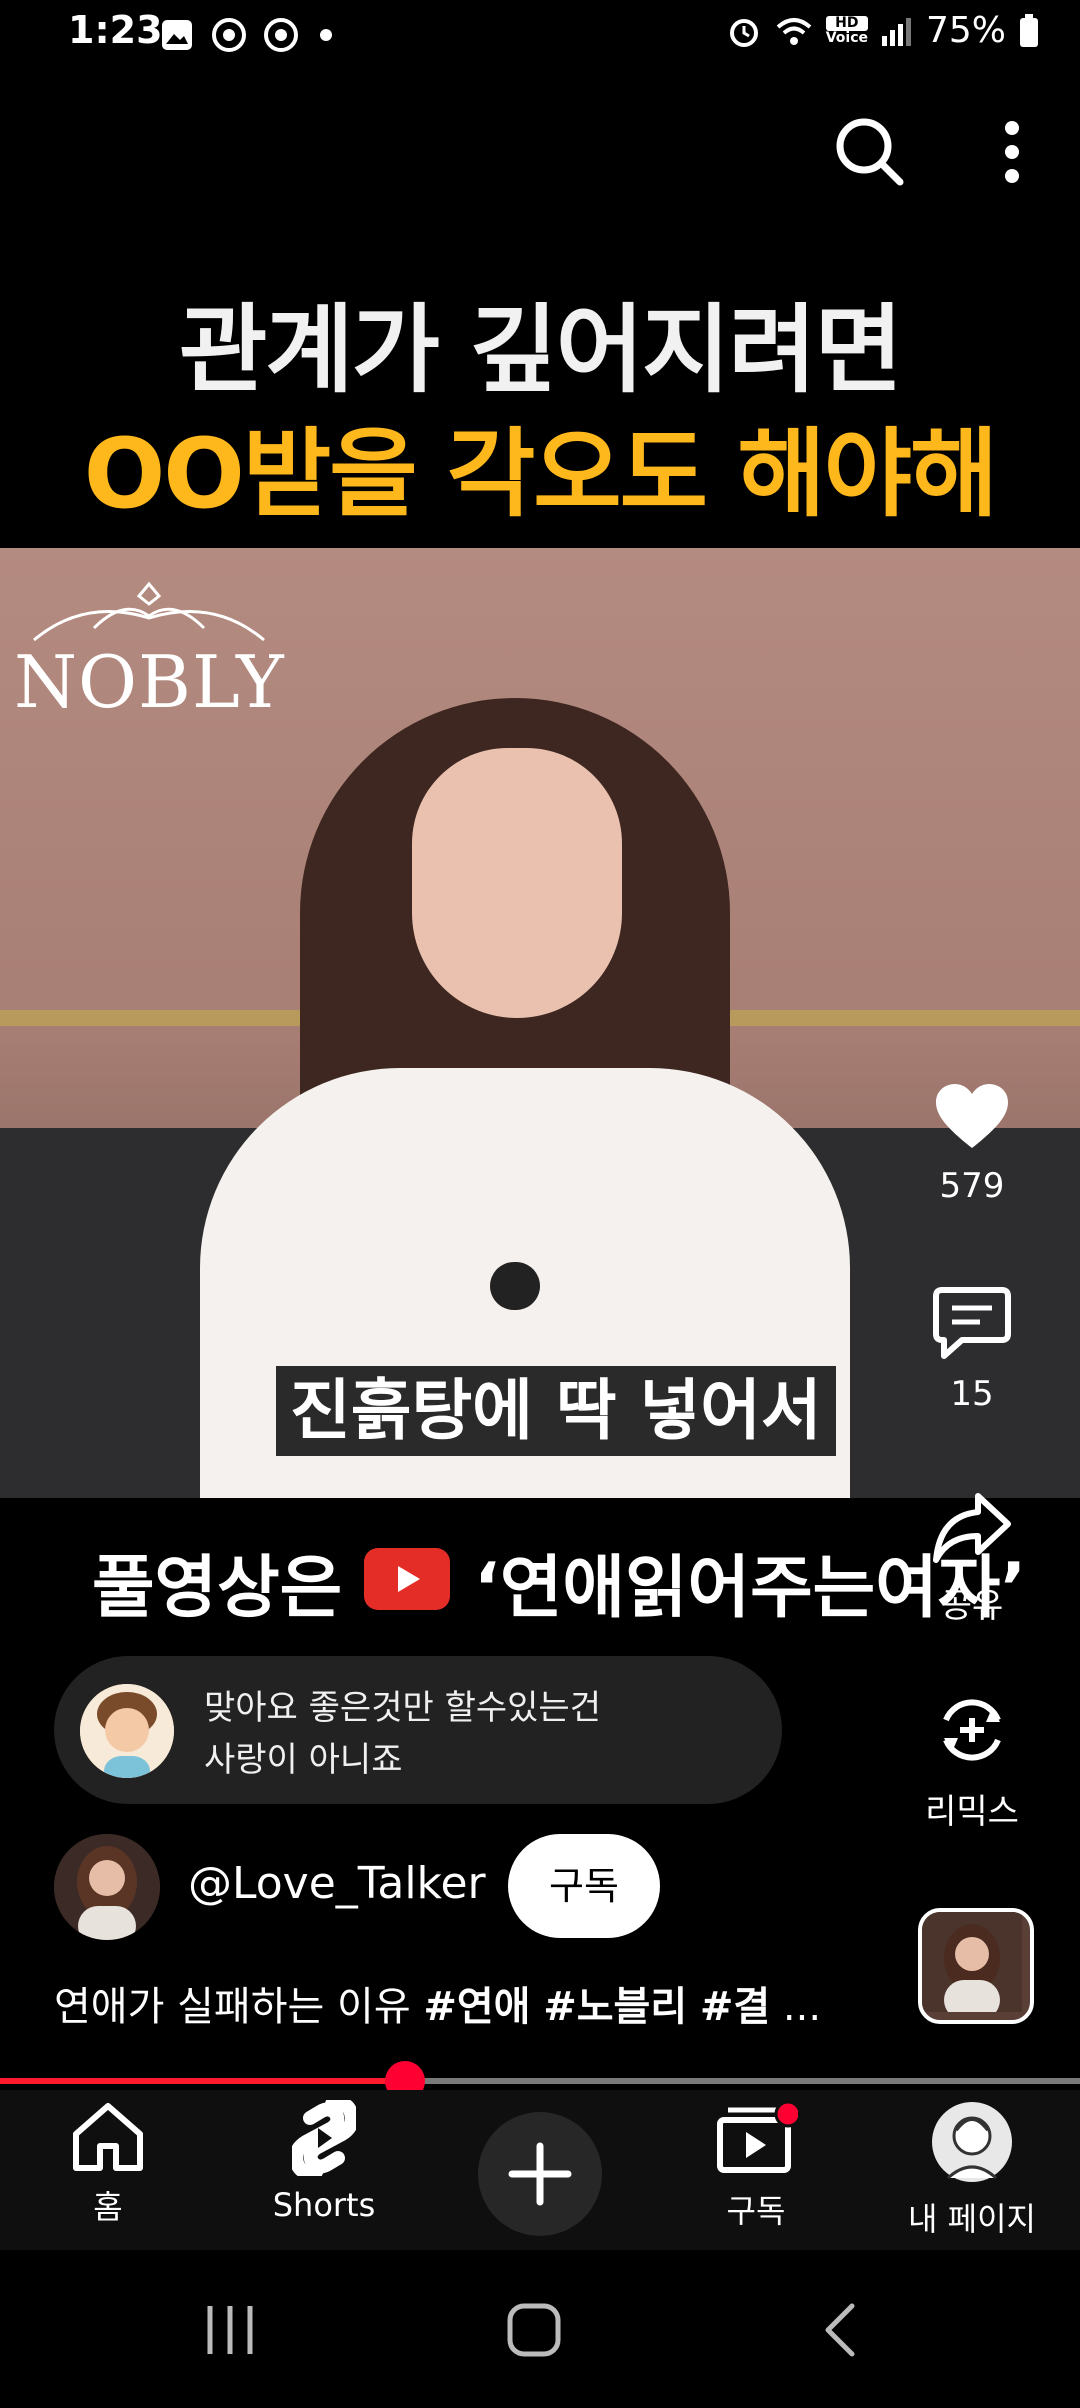  I want to click on sound-thumbnail, so click(976, 1966).